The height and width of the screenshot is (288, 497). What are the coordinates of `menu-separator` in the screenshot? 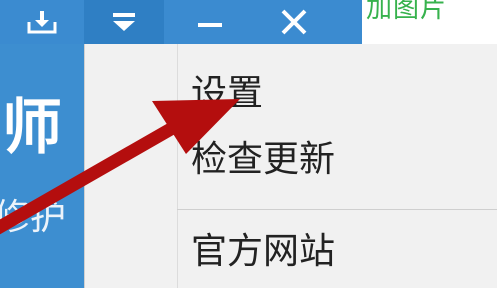 It's located at (337, 209).